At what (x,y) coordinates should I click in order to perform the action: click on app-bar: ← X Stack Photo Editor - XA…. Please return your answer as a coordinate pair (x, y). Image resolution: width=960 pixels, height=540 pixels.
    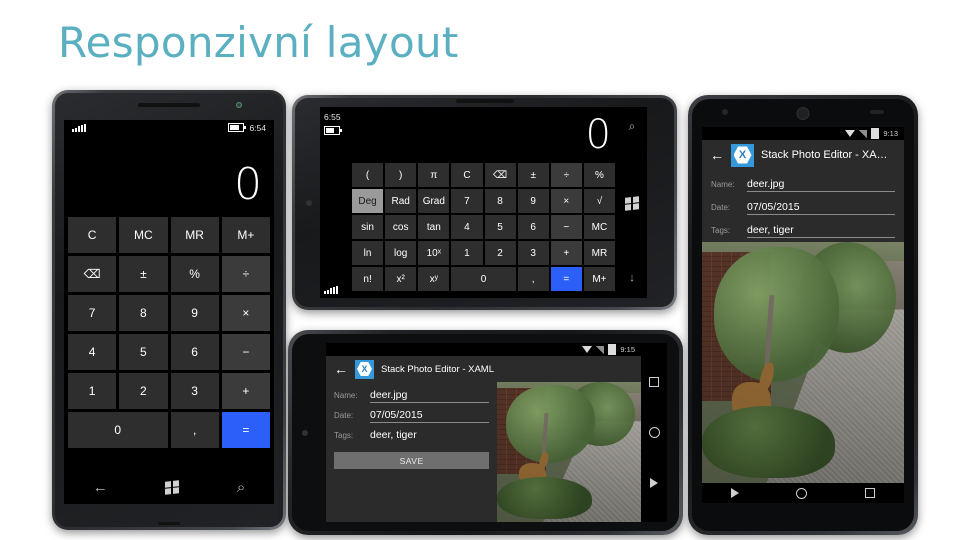
    Looking at the image, I should click on (803, 155).